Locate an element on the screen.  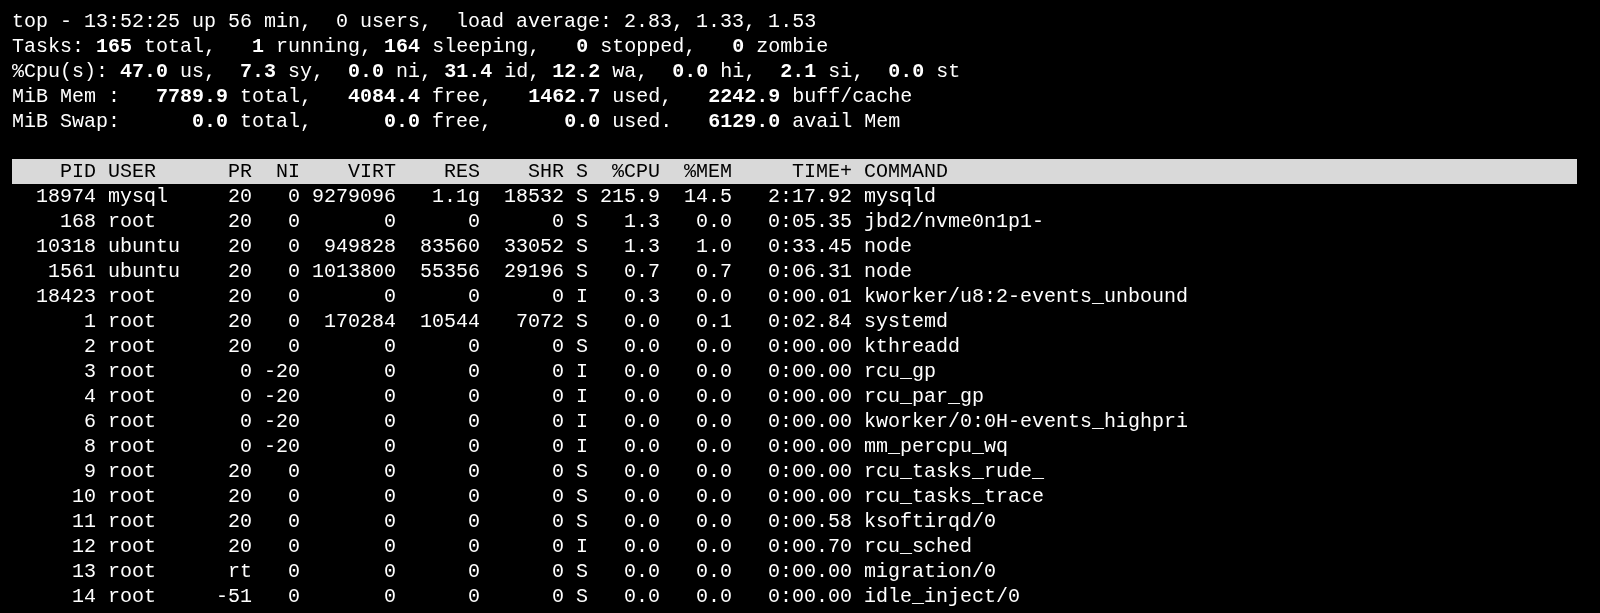
summary-line: %Cpu(s): 47.0 us, 7.3 sy, 0.0 ni, 31.4 id, 12.2 wa, 0.0 hi, 2.1 si, 0.0 st is located at coordinates (487, 71).